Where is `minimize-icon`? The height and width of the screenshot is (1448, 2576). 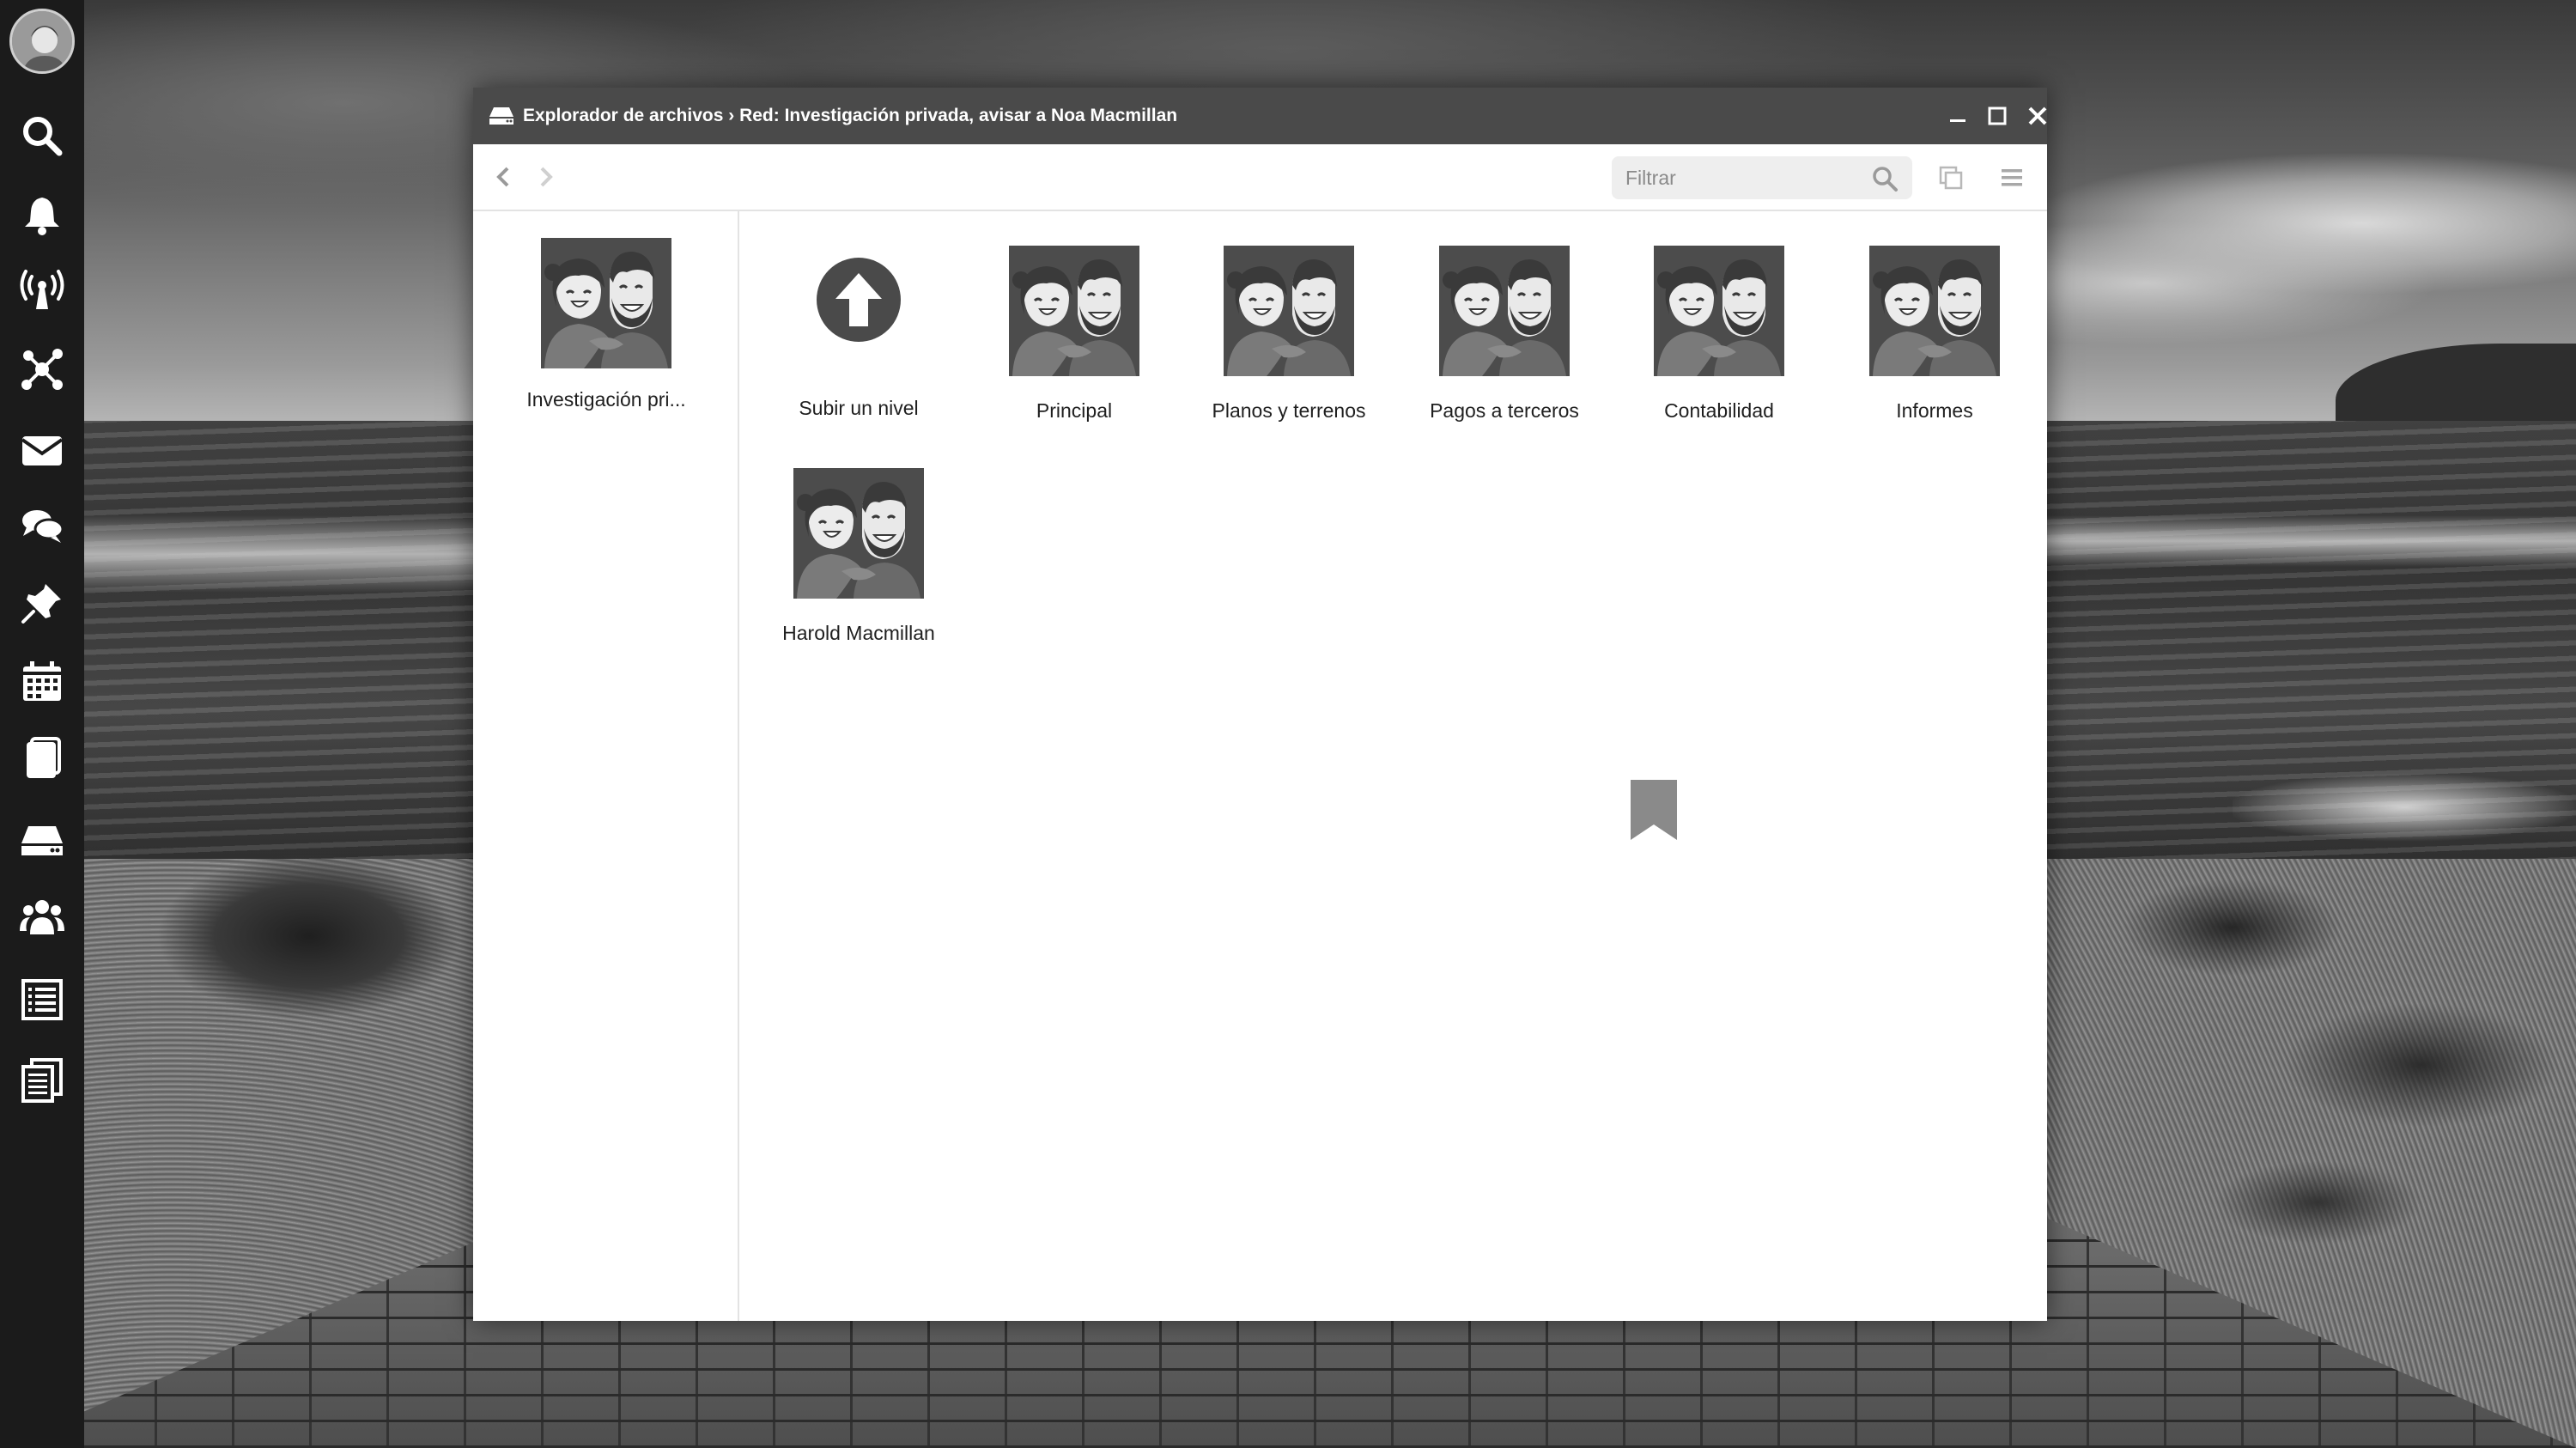
minimize-icon is located at coordinates (1958, 120).